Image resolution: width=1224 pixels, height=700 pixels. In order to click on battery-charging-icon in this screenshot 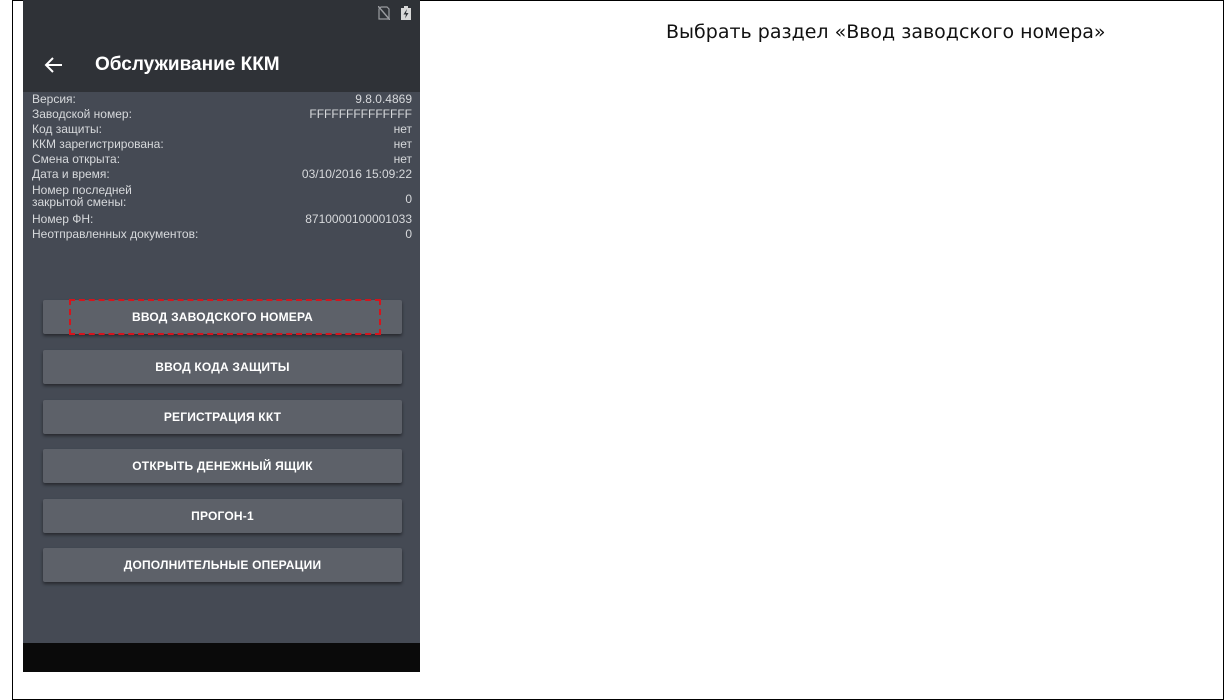, I will do `click(406, 13)`.